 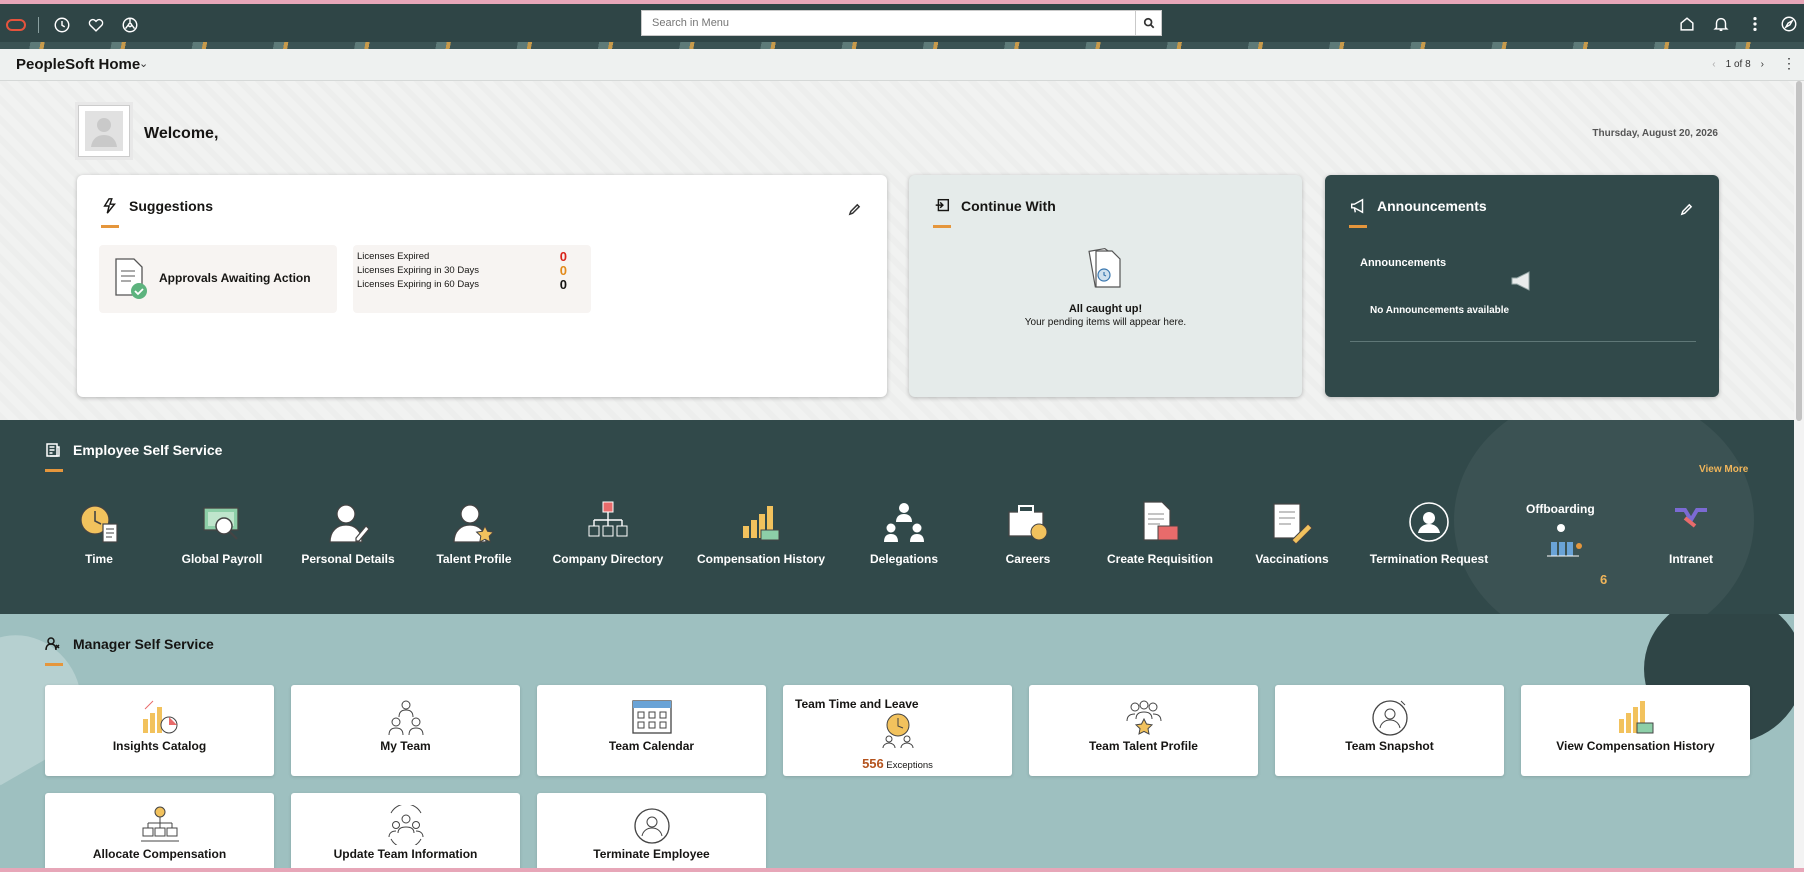 I want to click on search-icon, so click(x=1148, y=23).